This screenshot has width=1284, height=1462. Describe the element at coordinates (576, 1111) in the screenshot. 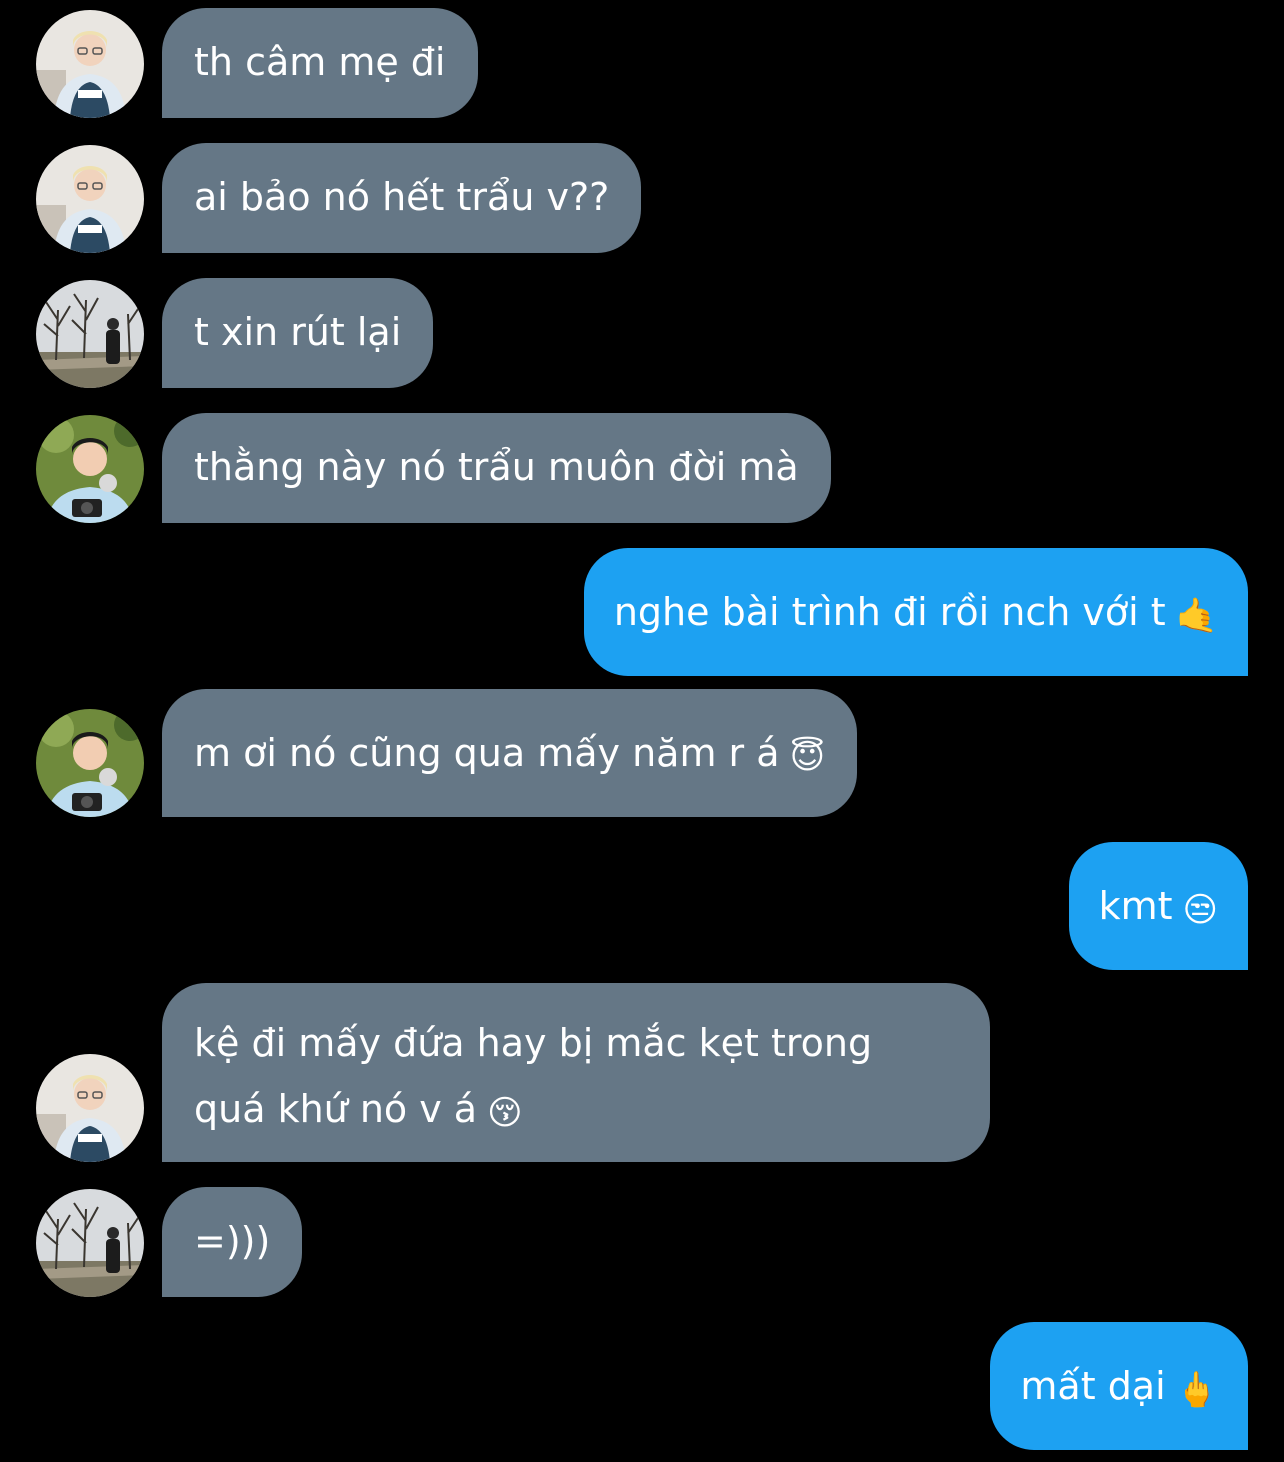

I see `message-text-line: quá khứ nó v á 😚` at that location.